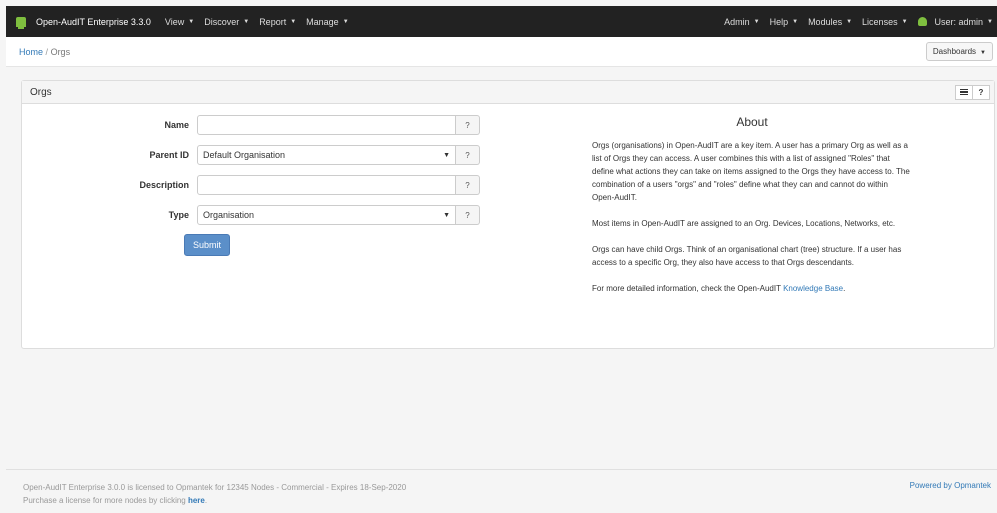 This screenshot has height=513, width=997. I want to click on about-title: About, so click(752, 122).